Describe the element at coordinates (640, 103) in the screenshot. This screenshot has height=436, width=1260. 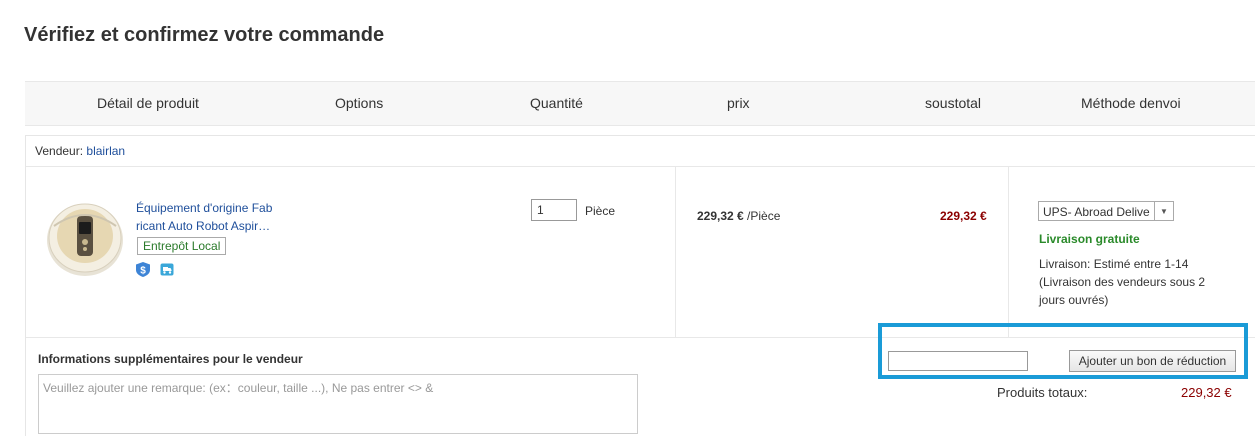
I see `table-header` at that location.